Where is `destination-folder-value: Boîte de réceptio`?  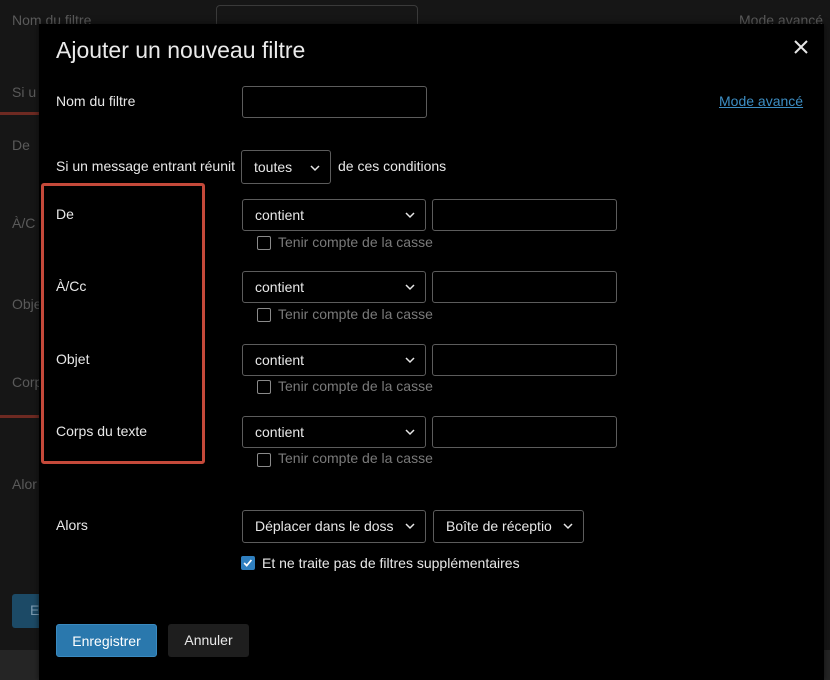
destination-folder-value: Boîte de réceptio is located at coordinates (499, 526).